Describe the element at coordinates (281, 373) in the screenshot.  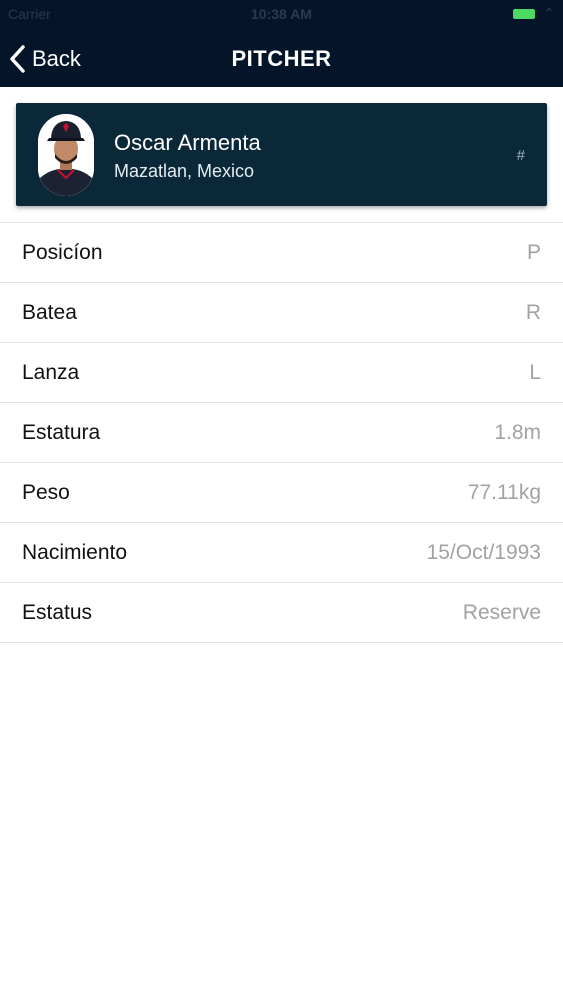
I see `detail-row-lanza: Lanza L` at that location.